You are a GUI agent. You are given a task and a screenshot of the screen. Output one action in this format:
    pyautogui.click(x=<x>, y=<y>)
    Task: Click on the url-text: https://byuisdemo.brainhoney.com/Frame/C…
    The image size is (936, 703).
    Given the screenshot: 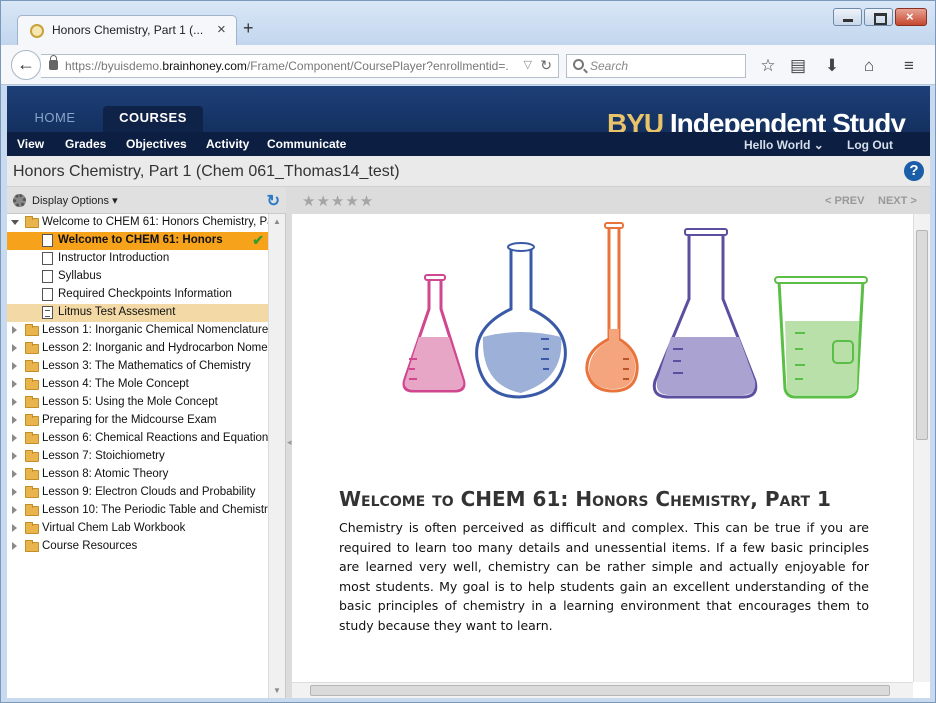 What is the action you would take?
    pyautogui.click(x=287, y=66)
    